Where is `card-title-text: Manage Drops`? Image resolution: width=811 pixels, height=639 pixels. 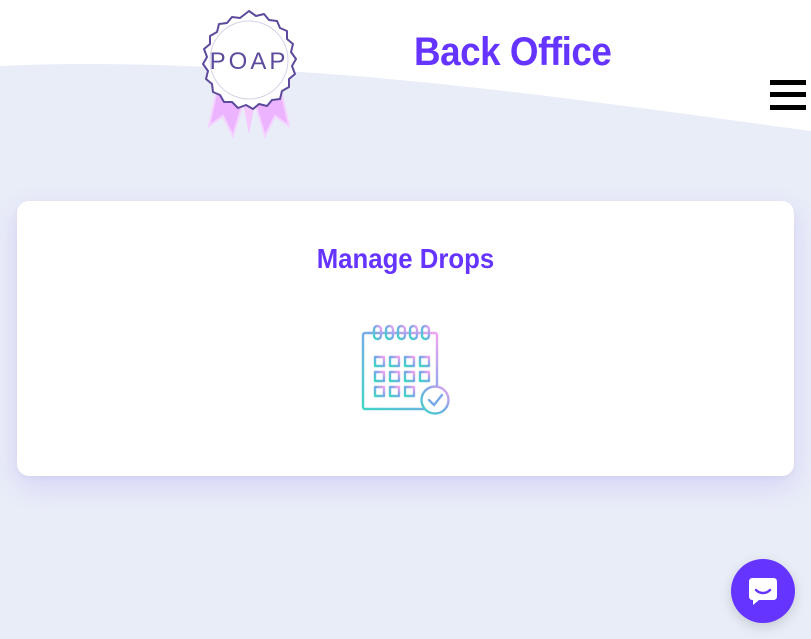 card-title-text: Manage Drops is located at coordinates (405, 258).